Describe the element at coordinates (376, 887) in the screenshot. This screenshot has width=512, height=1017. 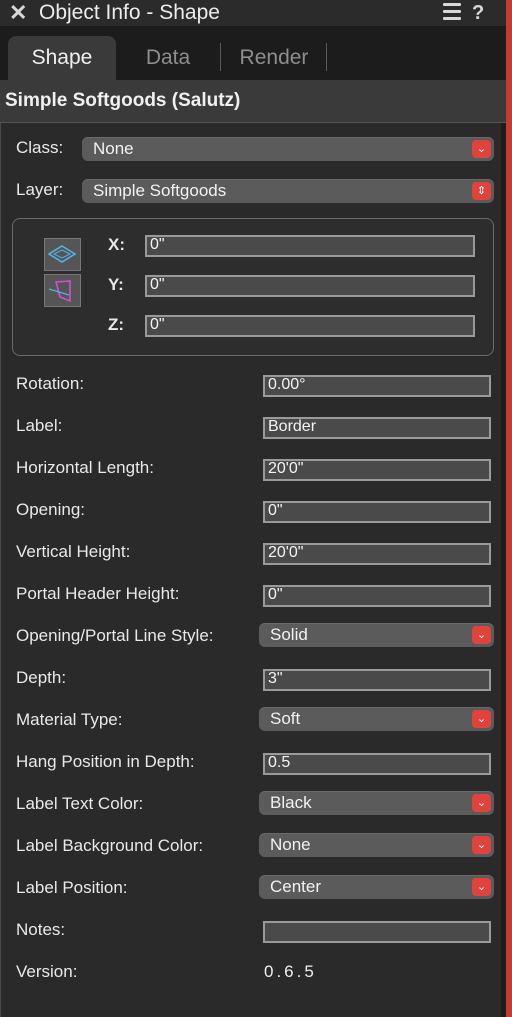
I see `label-position-popup: Center ⌄` at that location.